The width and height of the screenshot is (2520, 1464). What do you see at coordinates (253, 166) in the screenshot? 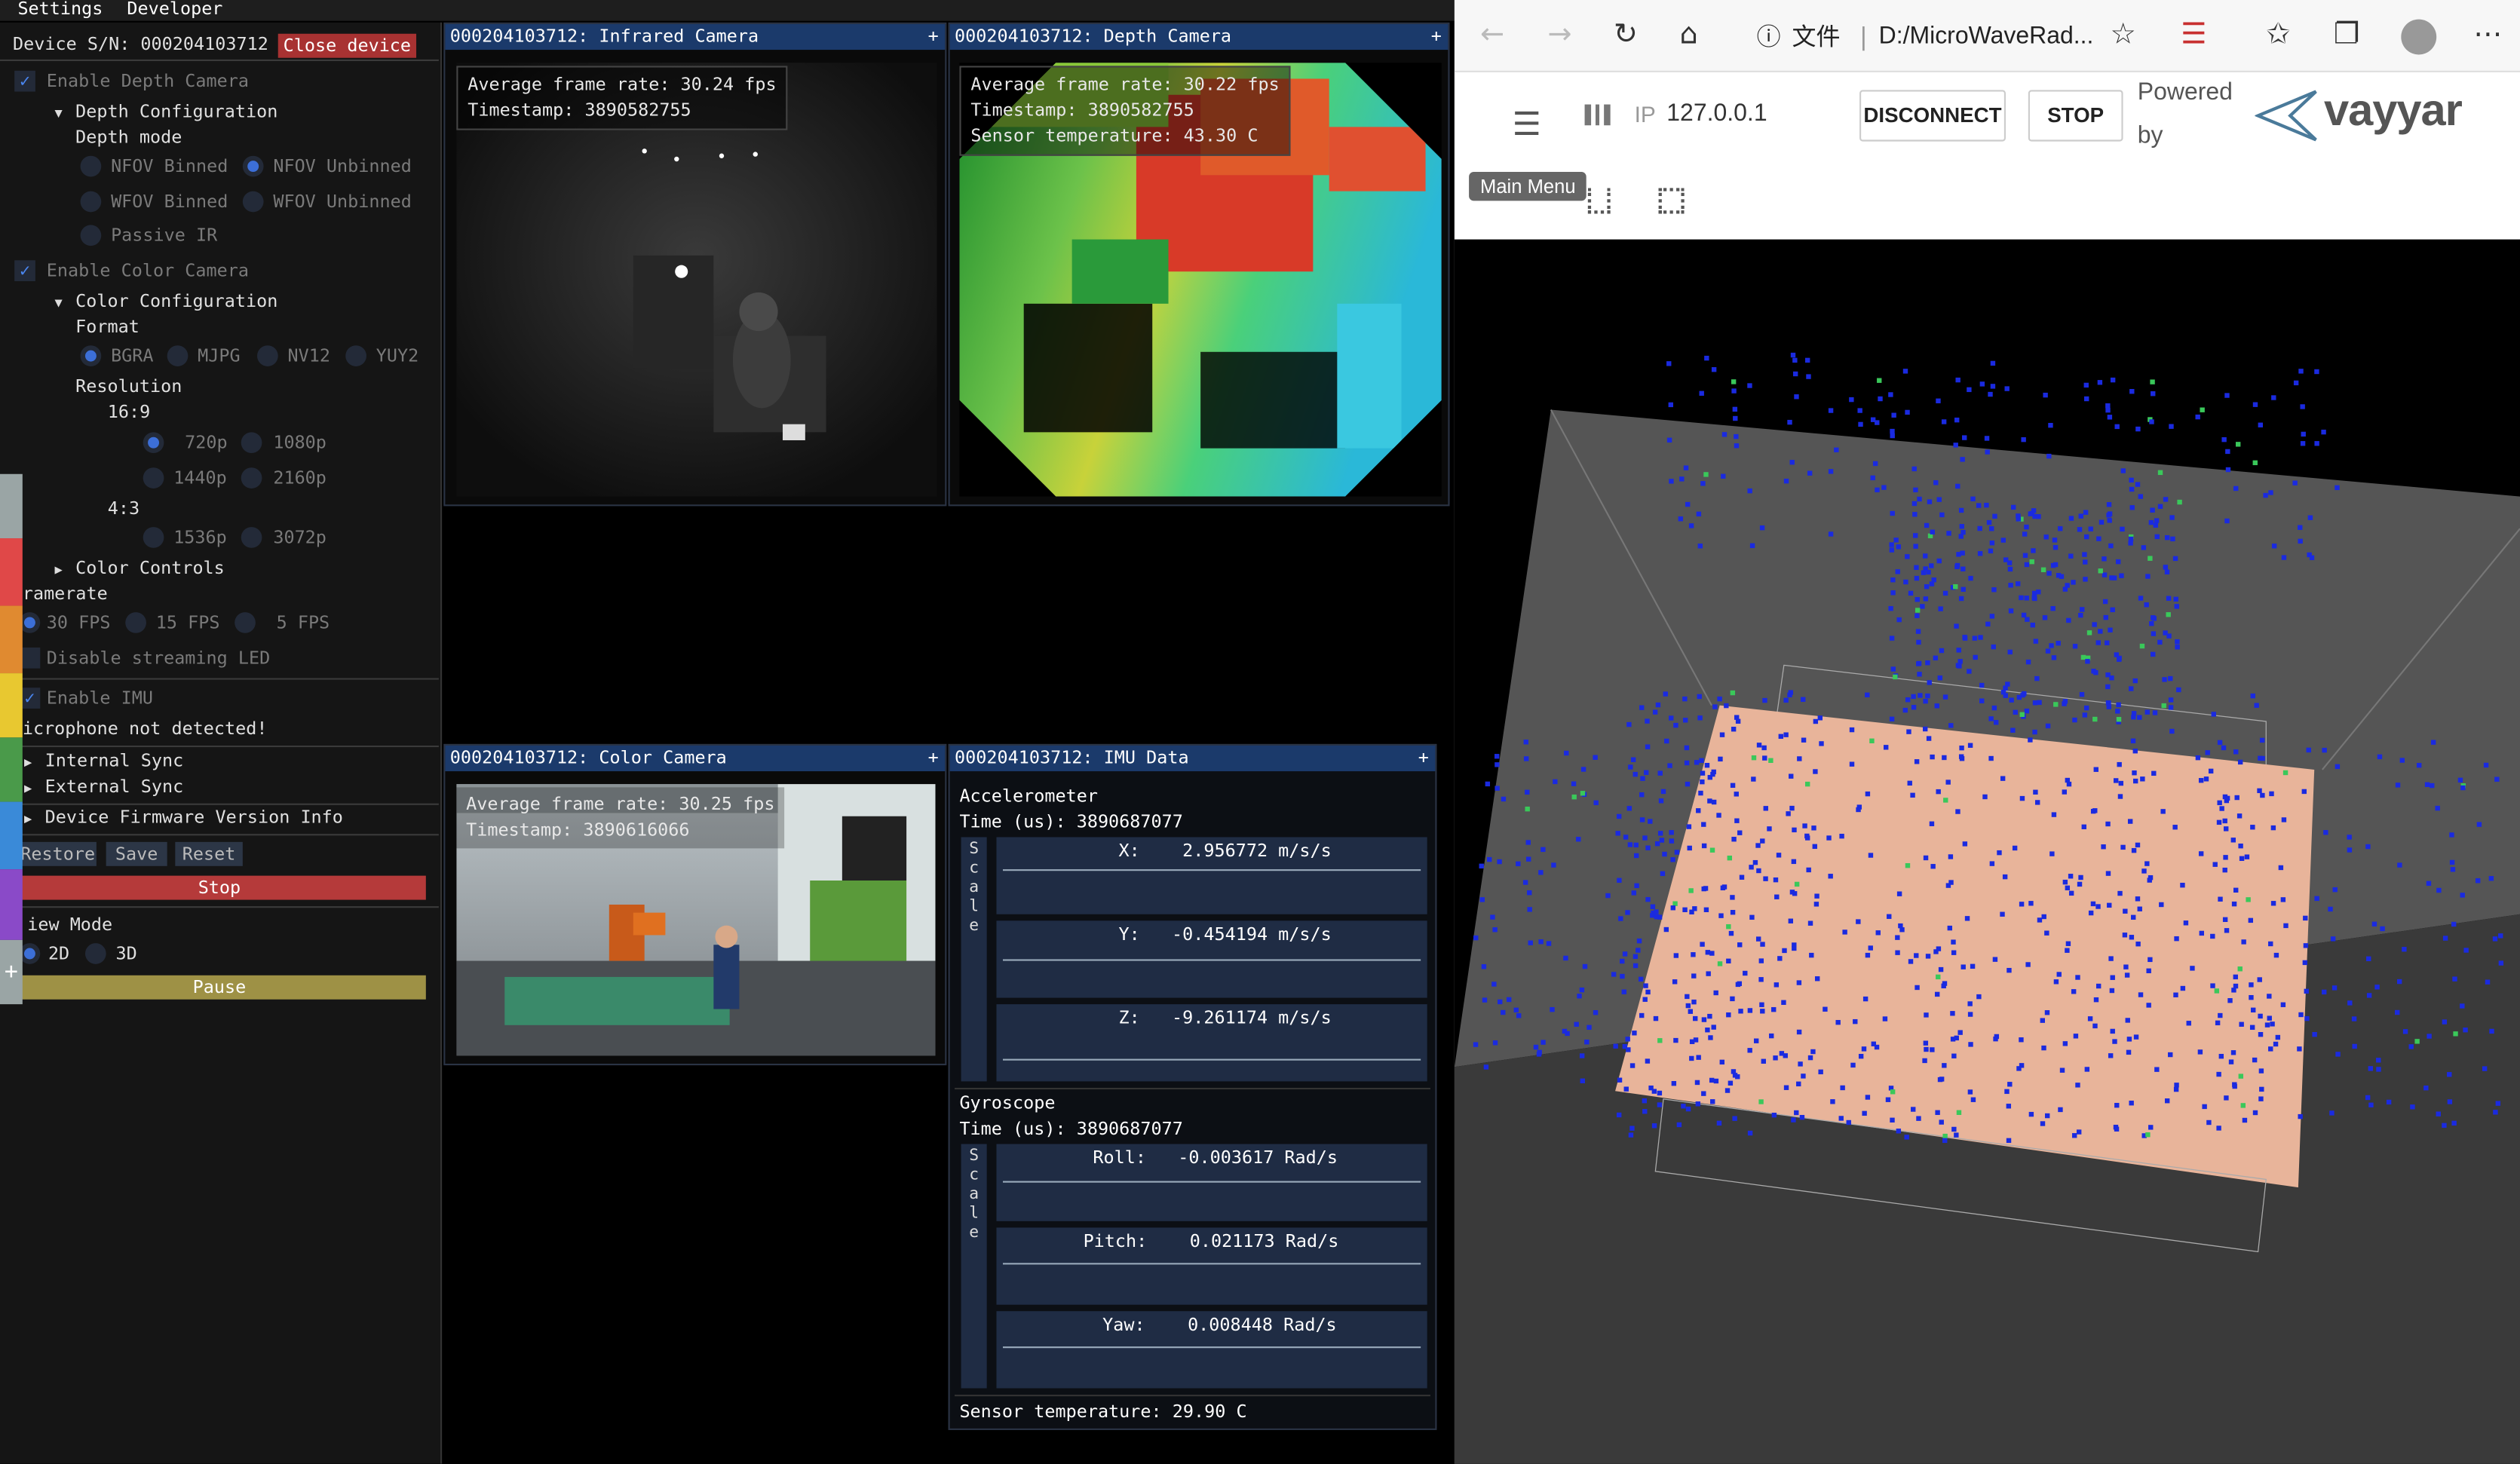
I see `radio-nfov-unbinned` at bounding box center [253, 166].